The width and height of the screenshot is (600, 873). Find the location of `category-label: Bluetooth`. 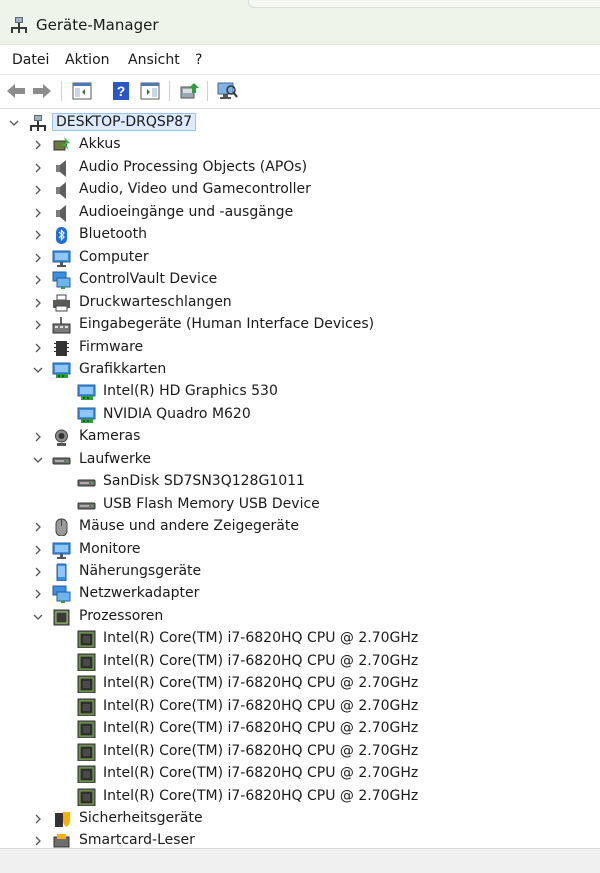

category-label: Bluetooth is located at coordinates (113, 234).